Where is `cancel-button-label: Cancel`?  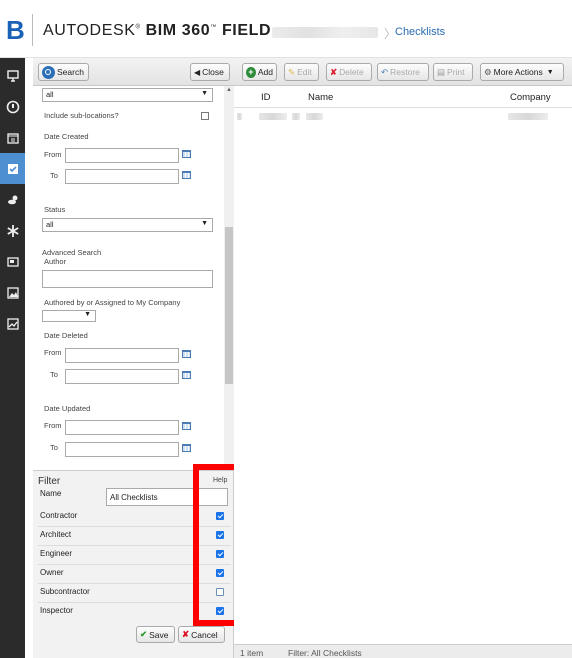 cancel-button-label: Cancel is located at coordinates (204, 634).